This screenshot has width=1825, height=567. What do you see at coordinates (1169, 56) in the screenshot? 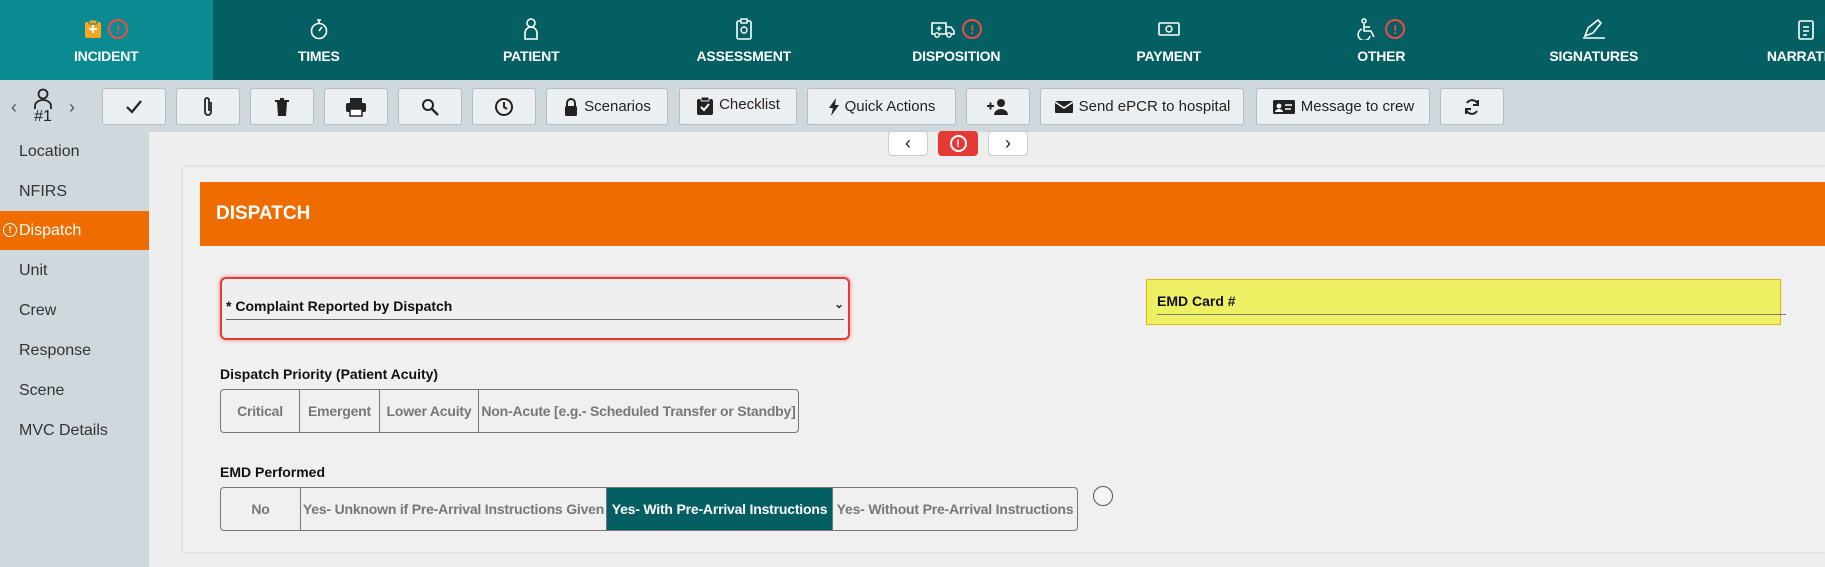
I see `tab-label: PAYMENT` at bounding box center [1169, 56].